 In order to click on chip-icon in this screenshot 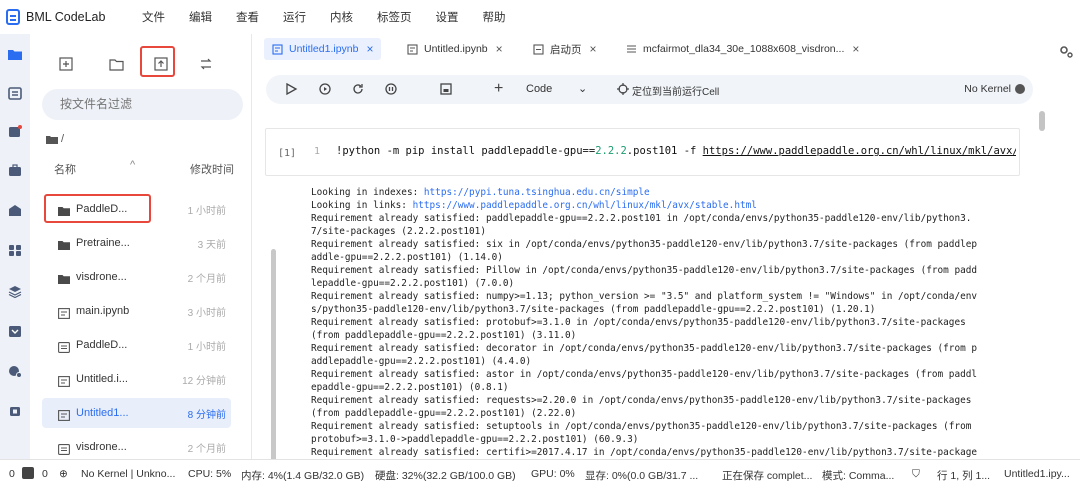, I will do `click(15, 411)`.